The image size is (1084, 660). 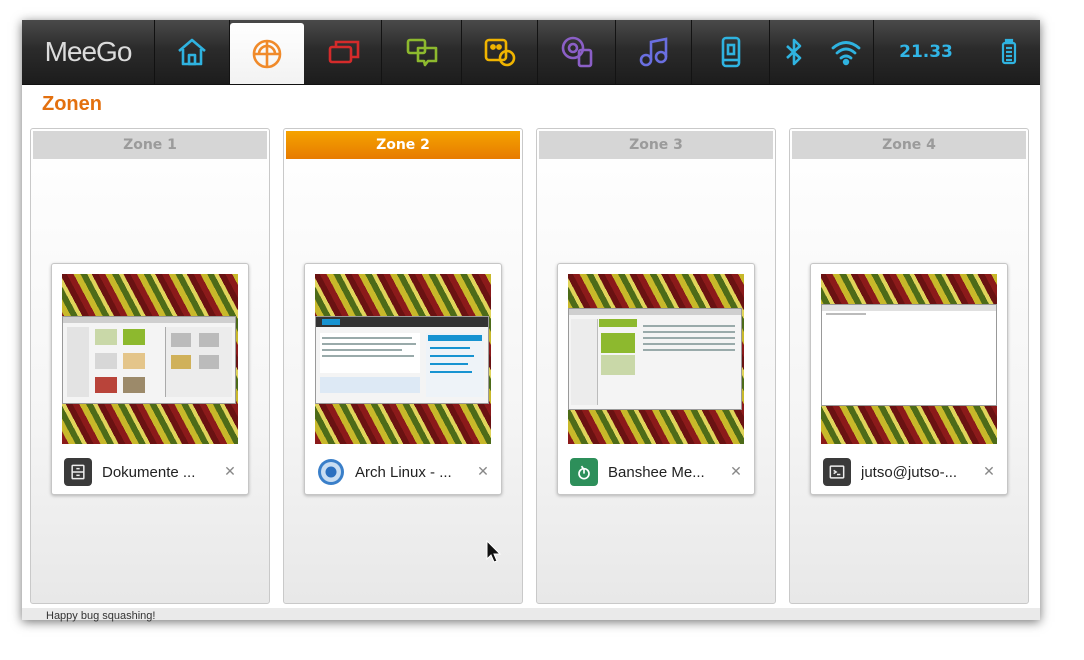 I want to click on file-manager-icon, so click(x=78, y=472).